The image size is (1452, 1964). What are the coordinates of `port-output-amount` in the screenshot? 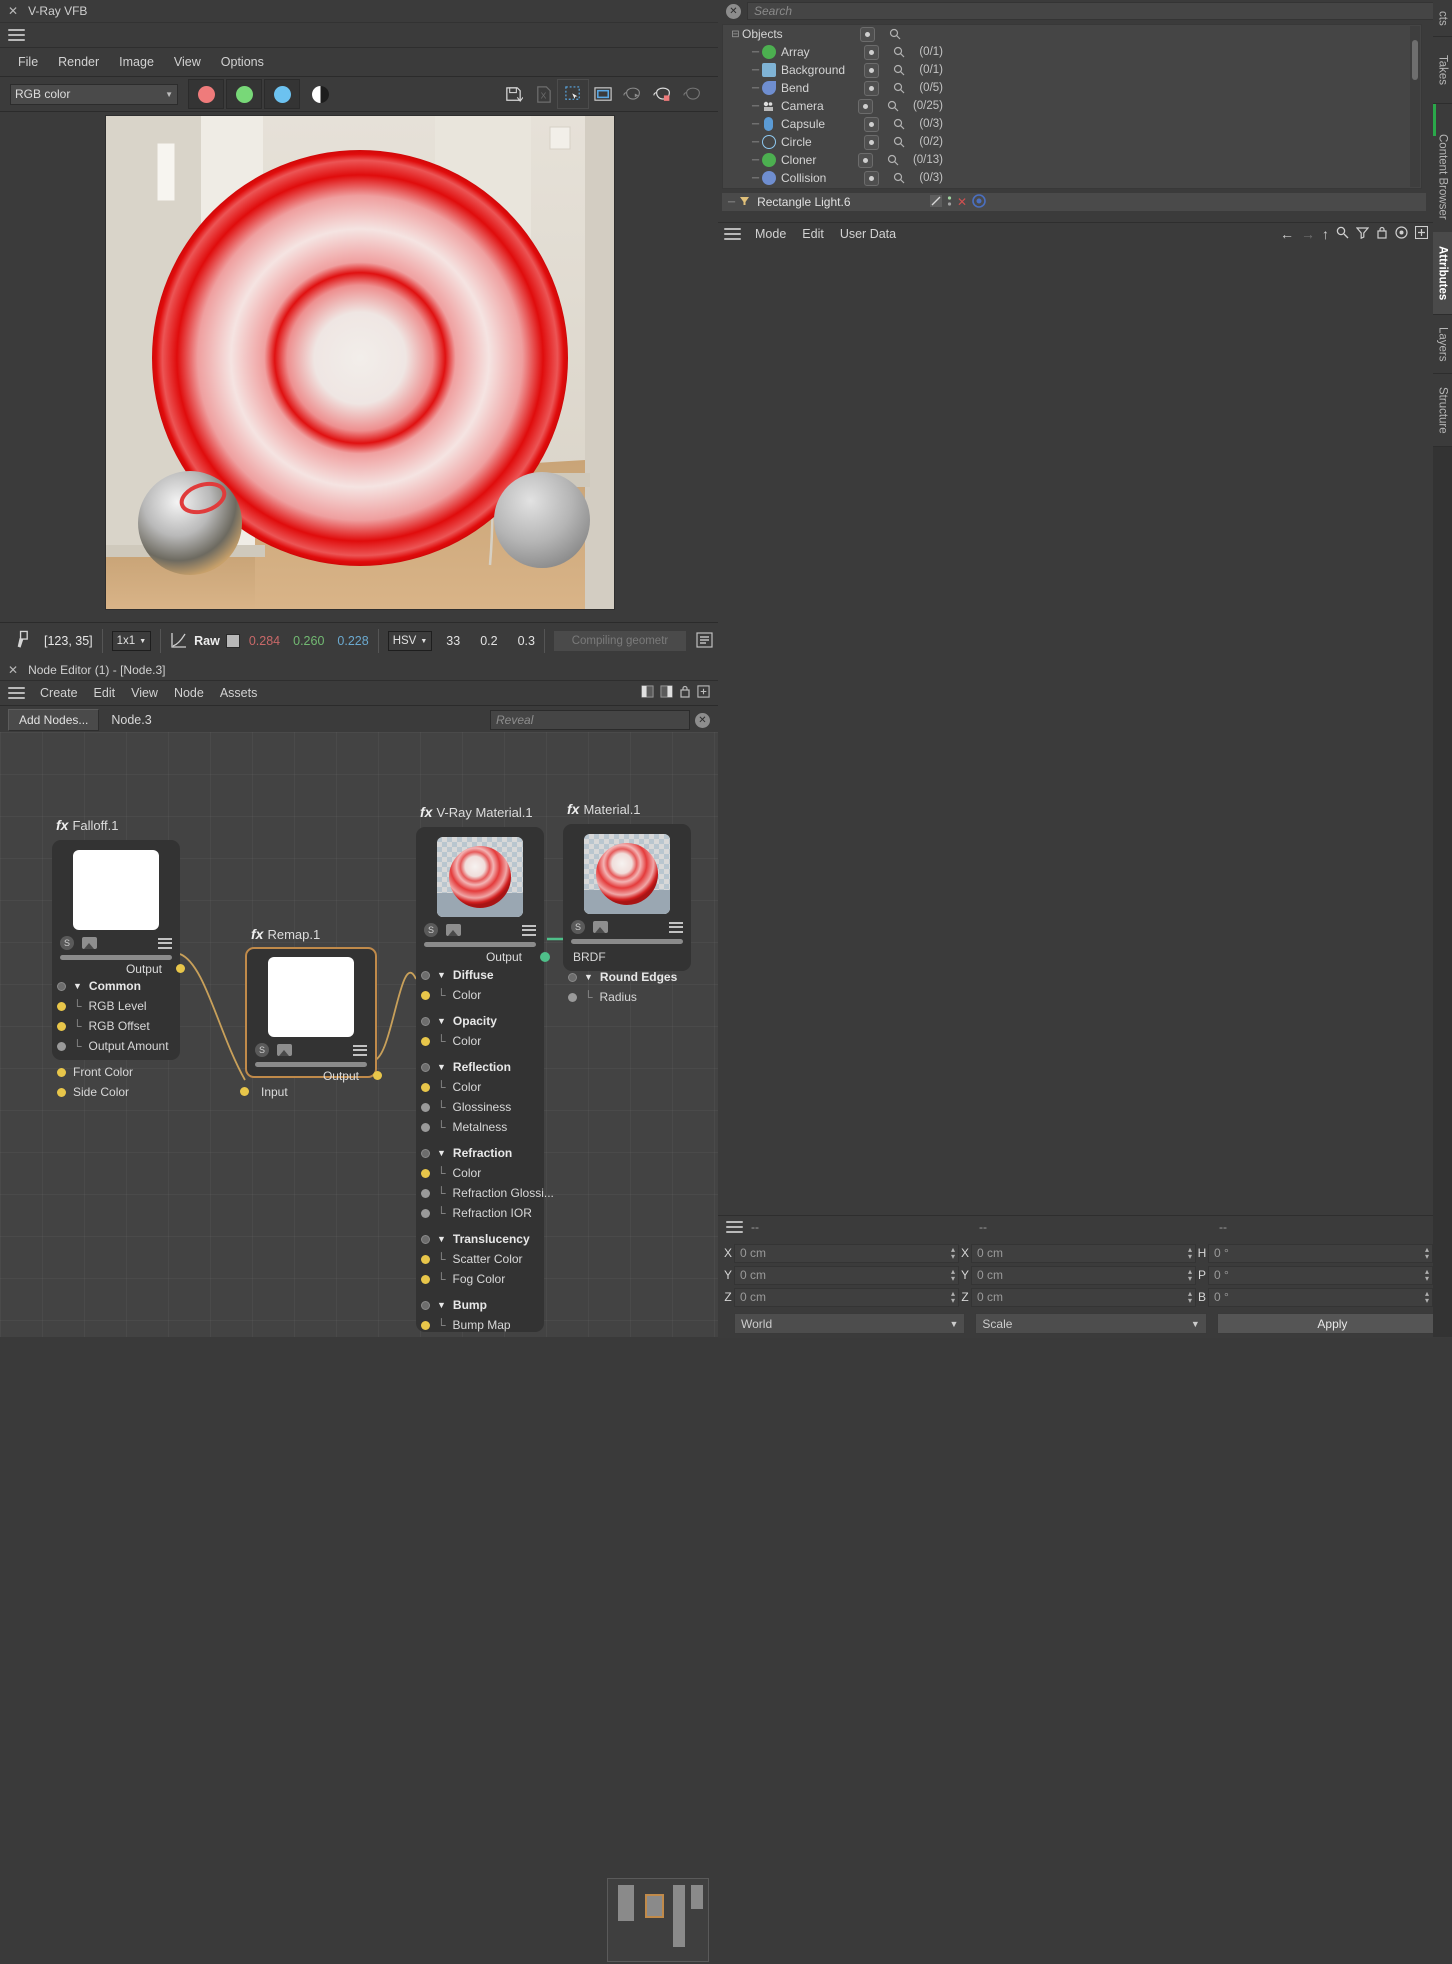 It's located at (61, 1046).